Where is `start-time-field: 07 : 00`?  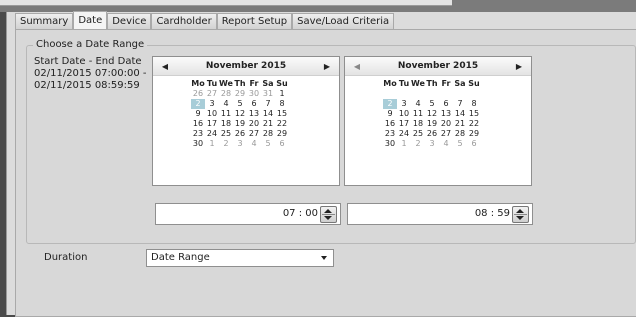 start-time-field: 07 : 00 is located at coordinates (248, 214).